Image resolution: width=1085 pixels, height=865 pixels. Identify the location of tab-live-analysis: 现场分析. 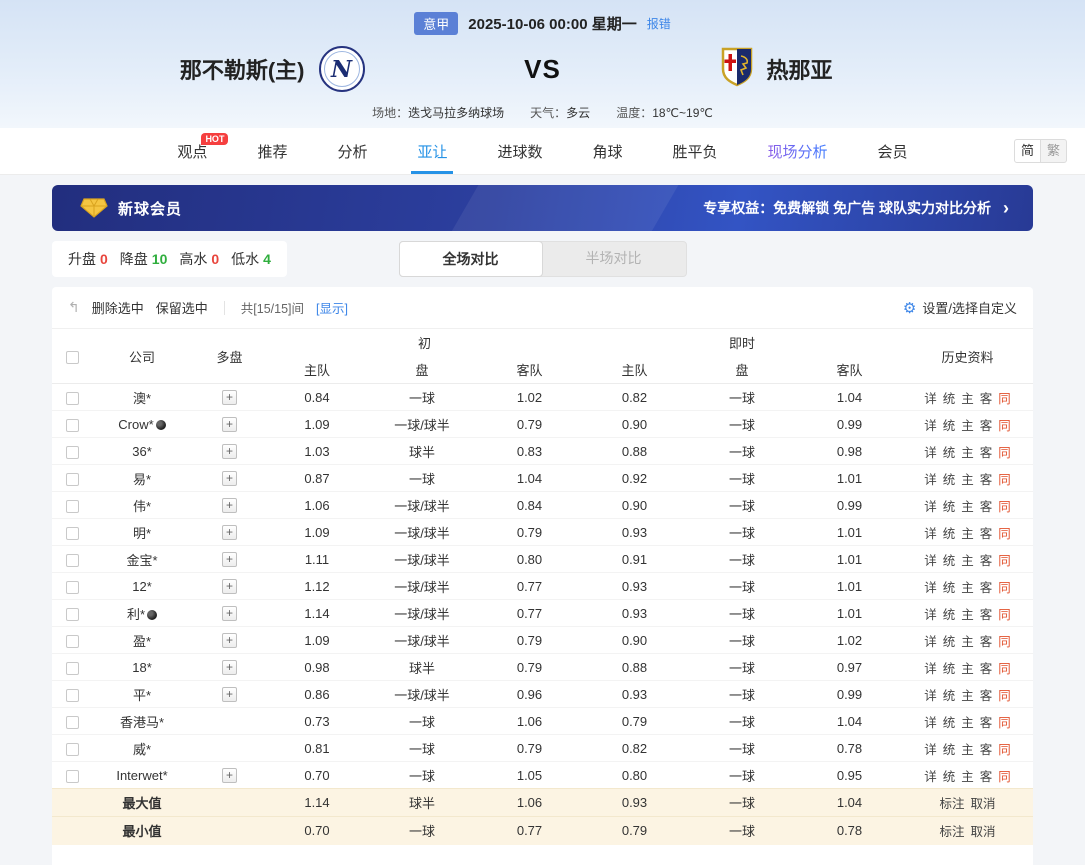
(798, 151).